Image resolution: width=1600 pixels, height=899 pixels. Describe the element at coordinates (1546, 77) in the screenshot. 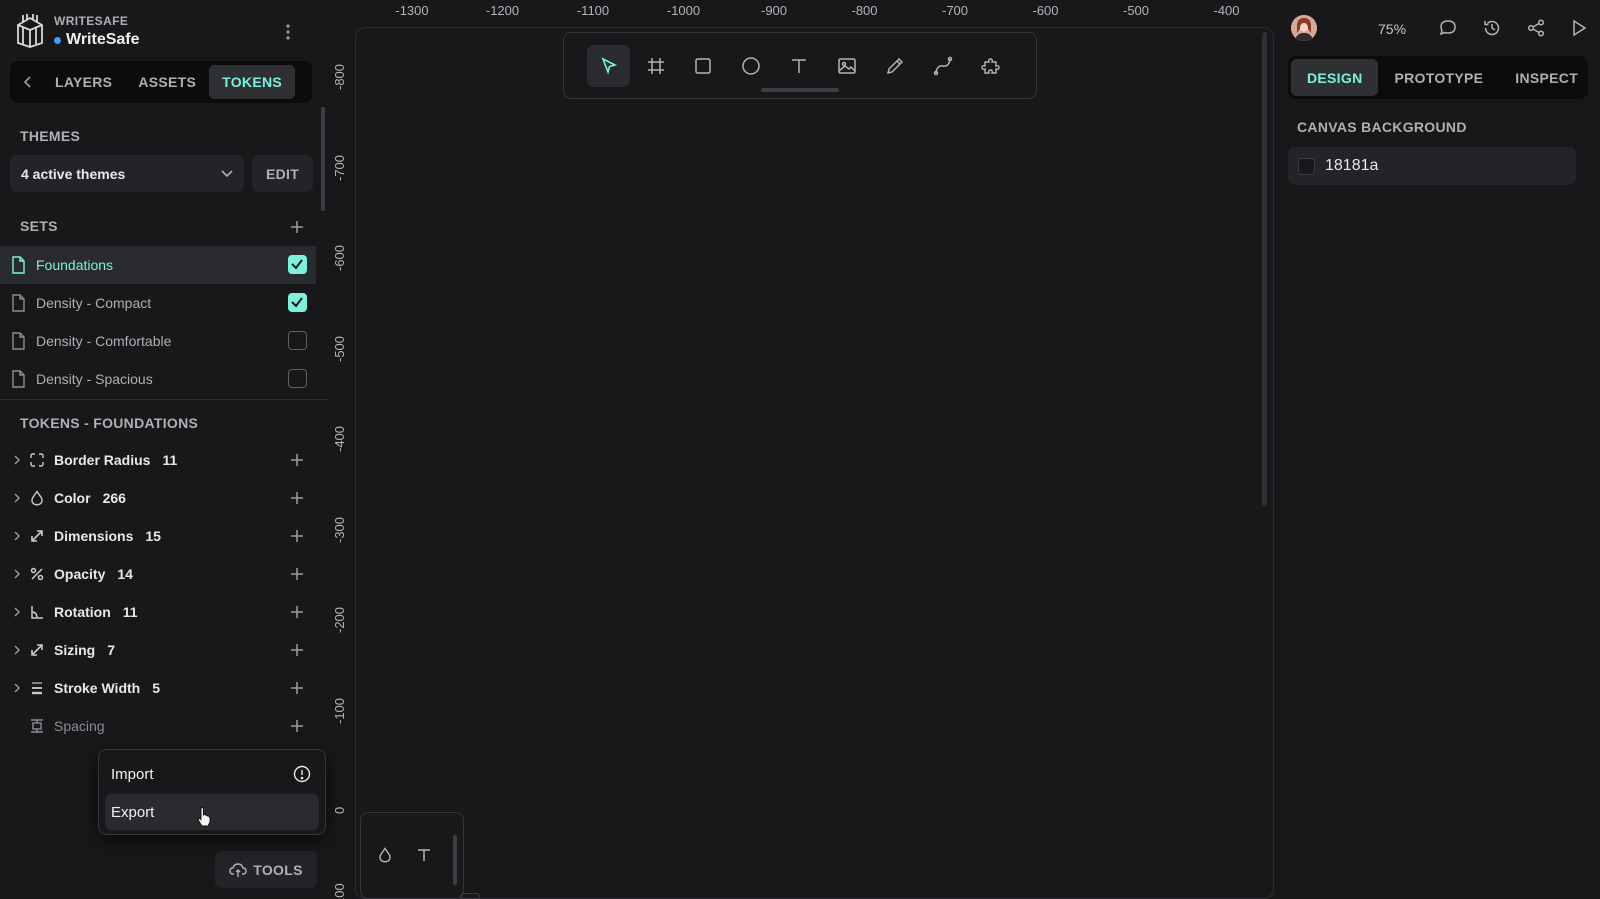

I see `tab-inspect: INSPECT` at that location.